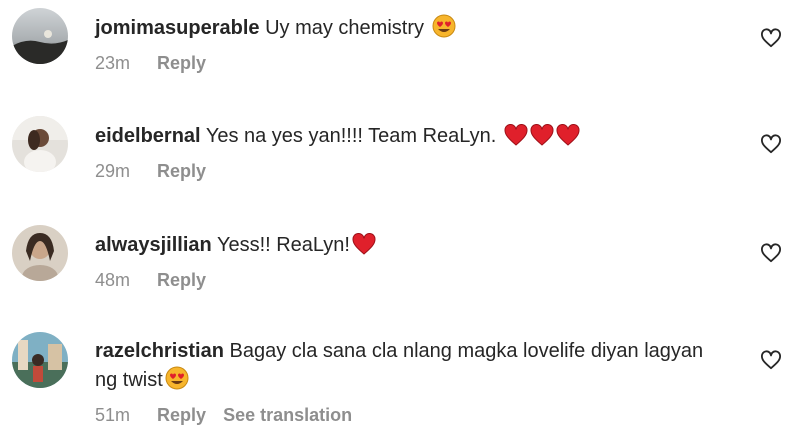 The width and height of the screenshot is (800, 446). I want to click on comment-time: 48m, so click(113, 280).